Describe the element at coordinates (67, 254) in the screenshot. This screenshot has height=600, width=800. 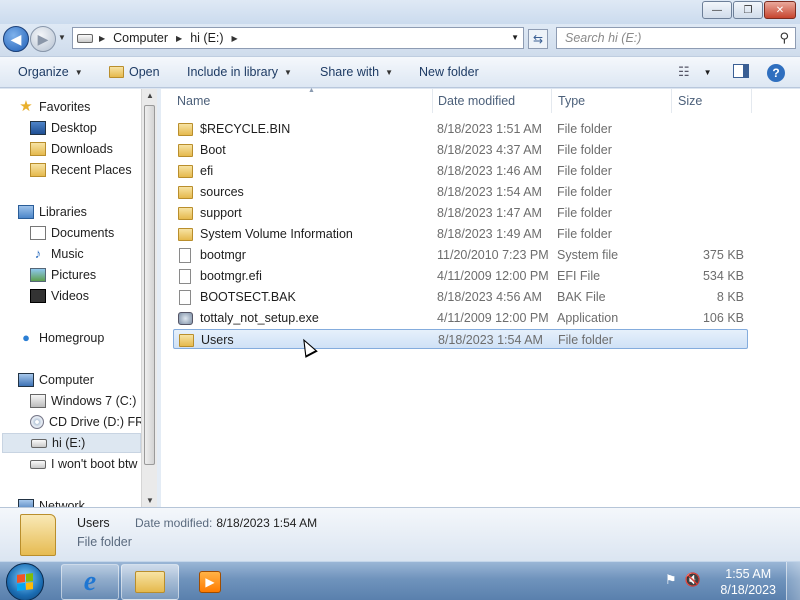
I see `nav-label: Music` at that location.